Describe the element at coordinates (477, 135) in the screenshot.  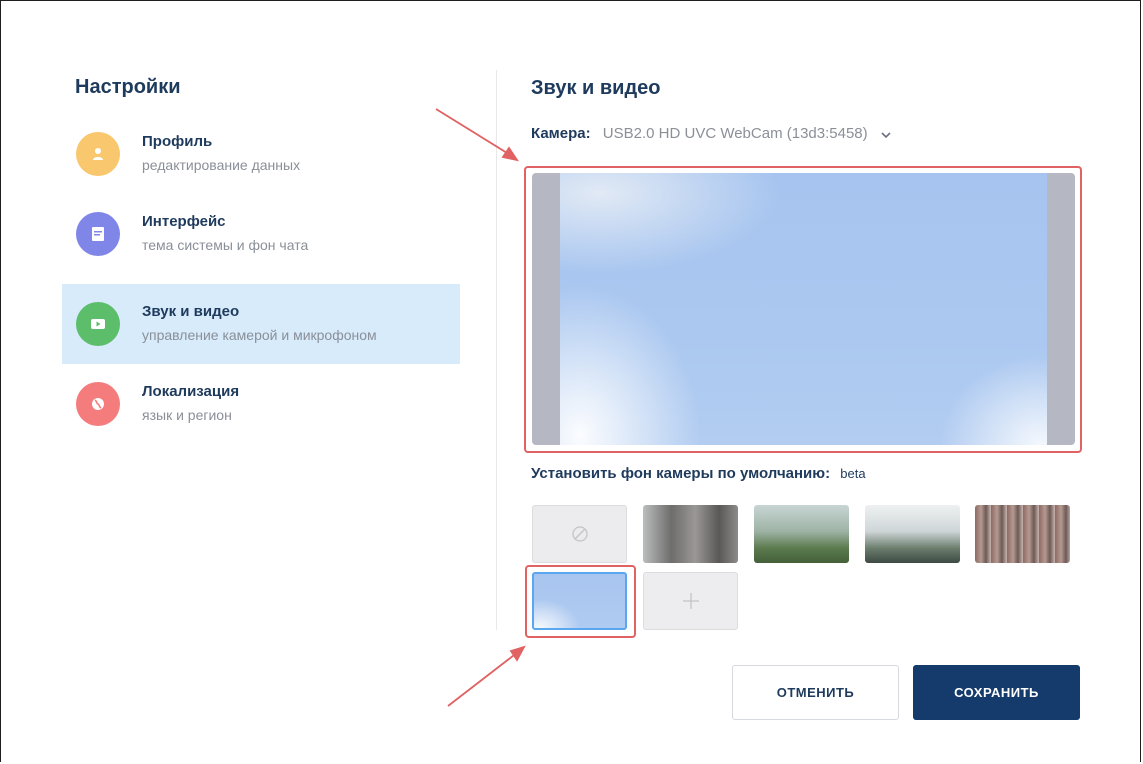
I see `arrow-to-preview` at that location.